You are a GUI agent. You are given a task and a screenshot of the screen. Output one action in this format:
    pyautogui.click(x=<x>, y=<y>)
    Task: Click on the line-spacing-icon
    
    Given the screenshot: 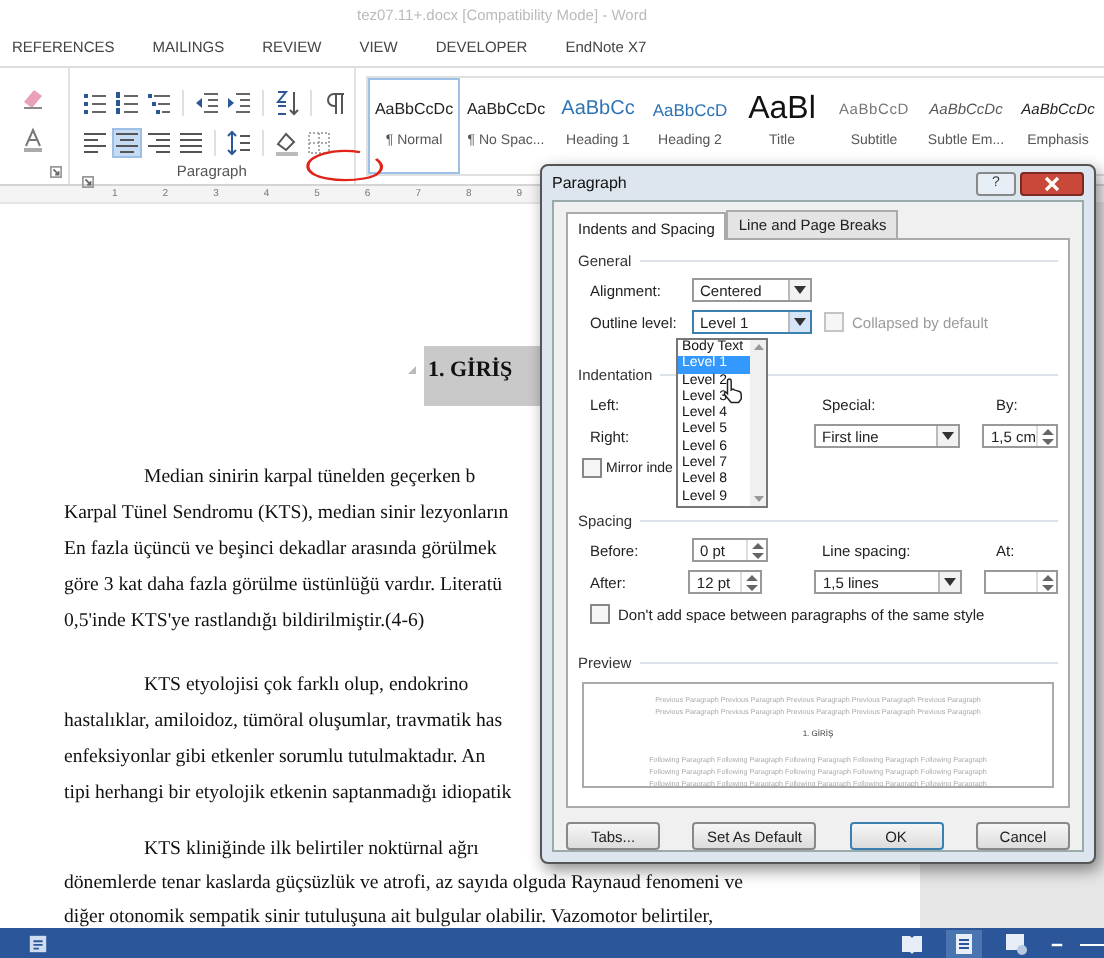 What is the action you would take?
    pyautogui.click(x=238, y=142)
    